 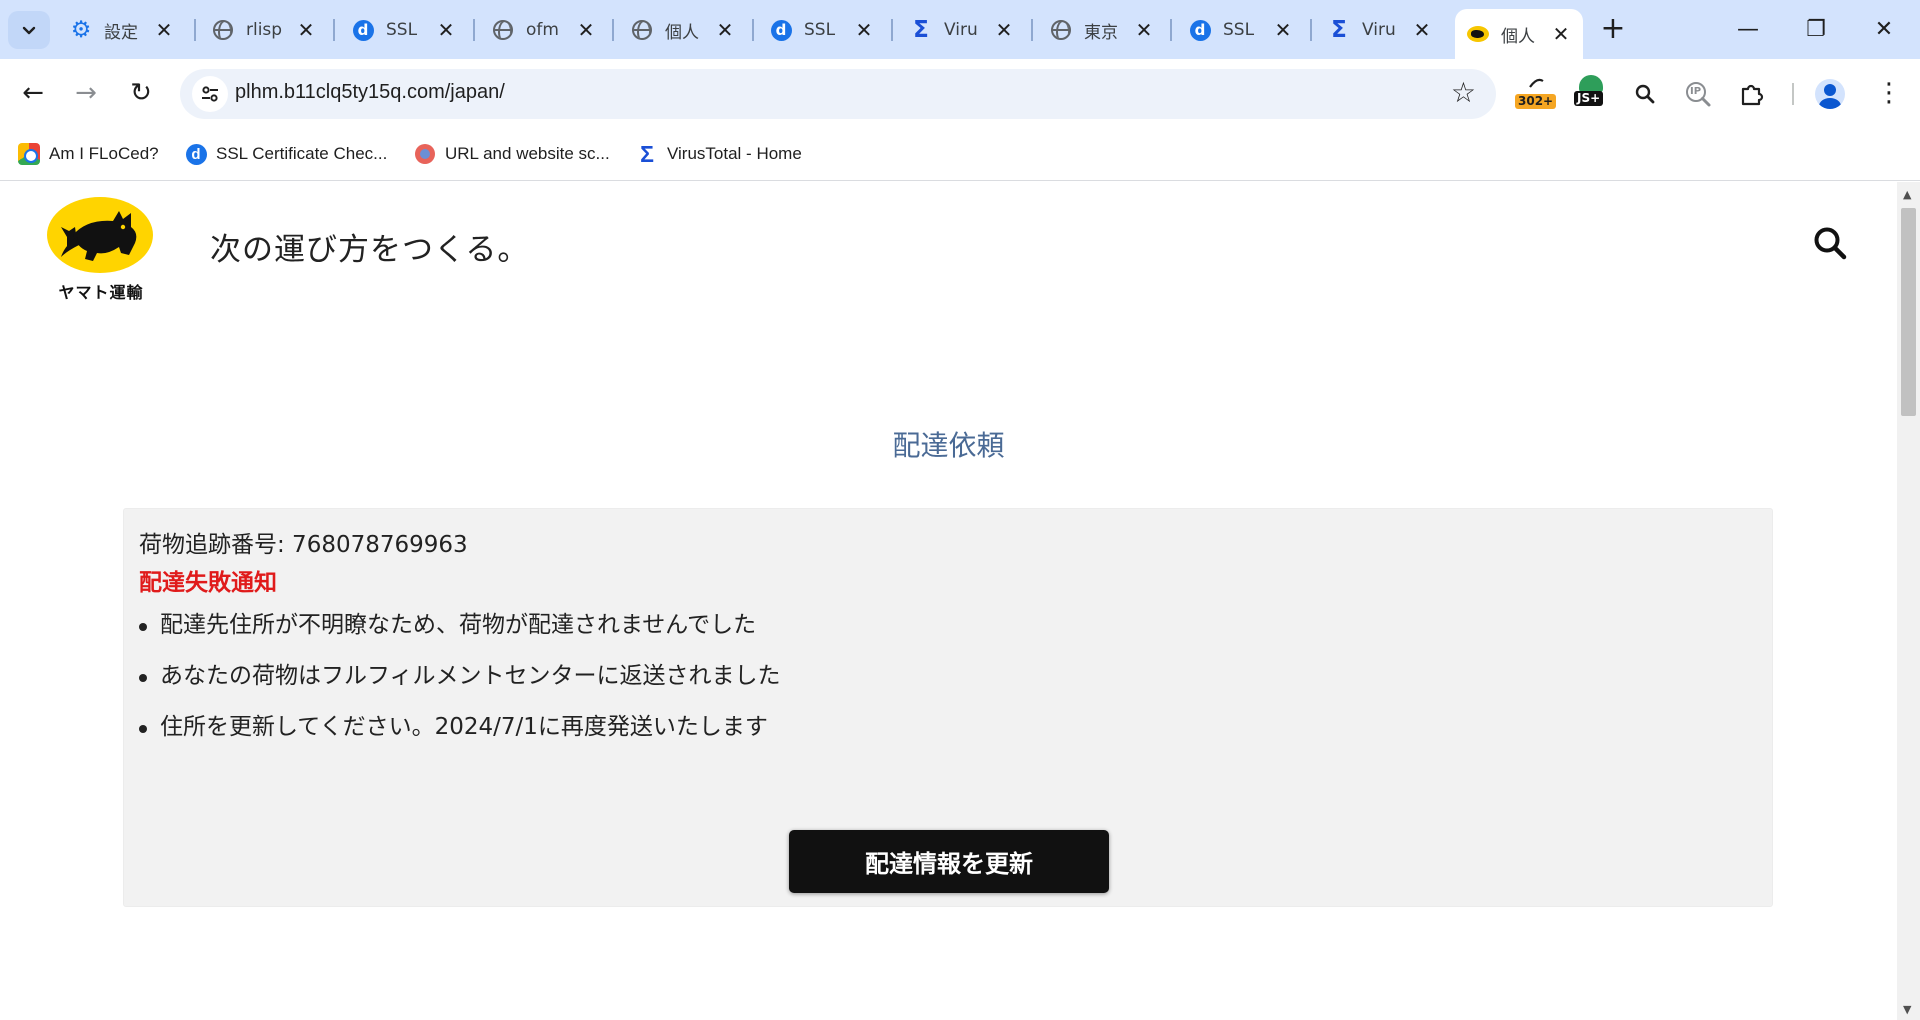 What do you see at coordinates (86, 93) in the screenshot?
I see `forward-arrow-icon: →` at bounding box center [86, 93].